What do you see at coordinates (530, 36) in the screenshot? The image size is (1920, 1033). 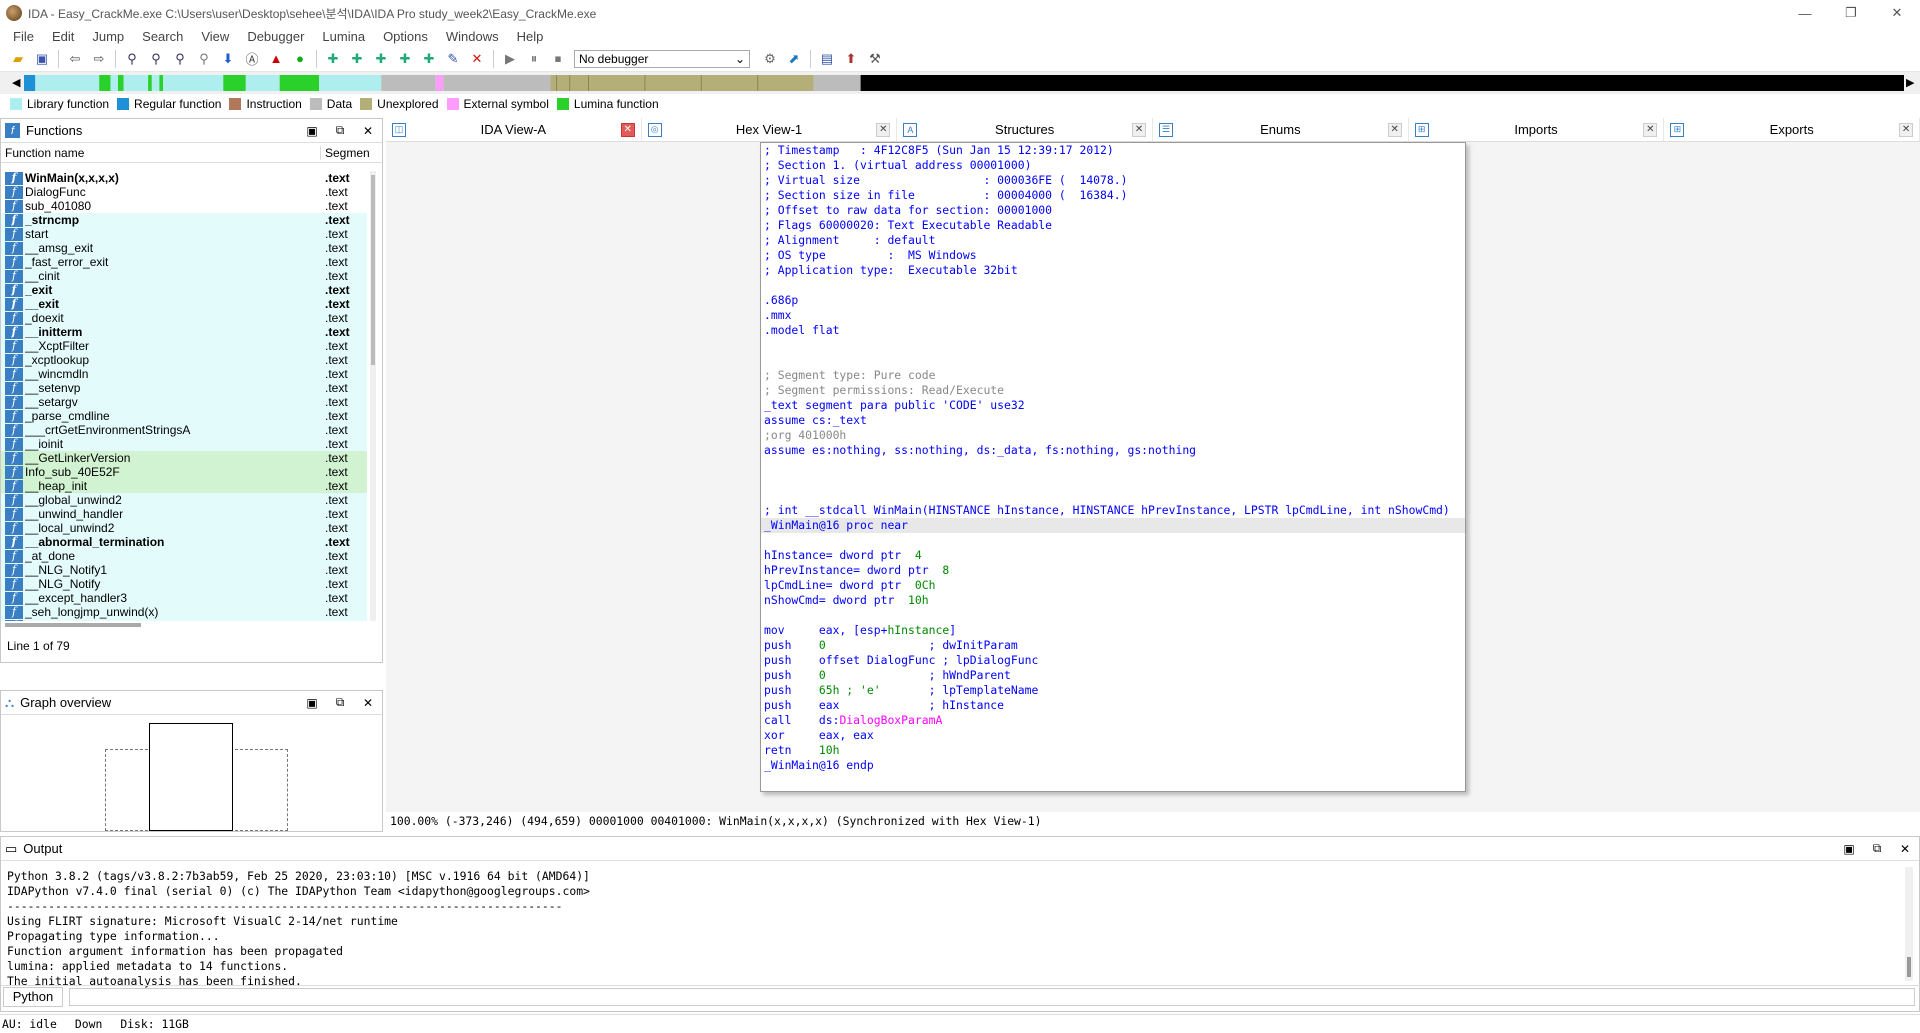 I see `menu-help: Help` at bounding box center [530, 36].